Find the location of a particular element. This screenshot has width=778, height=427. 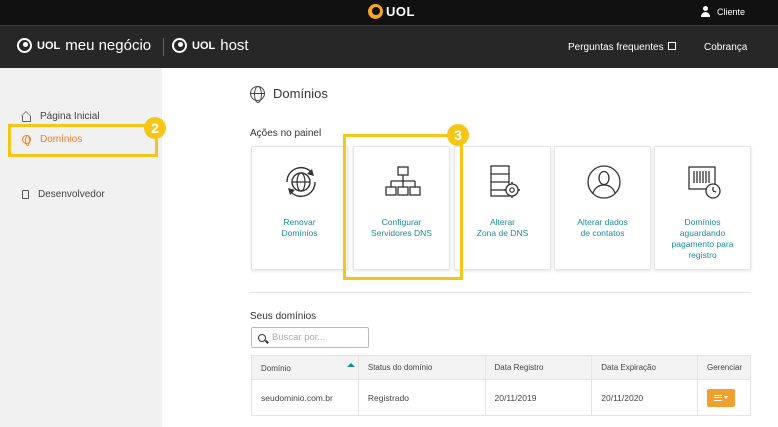

uol-ball-icon is located at coordinates (375, 11).